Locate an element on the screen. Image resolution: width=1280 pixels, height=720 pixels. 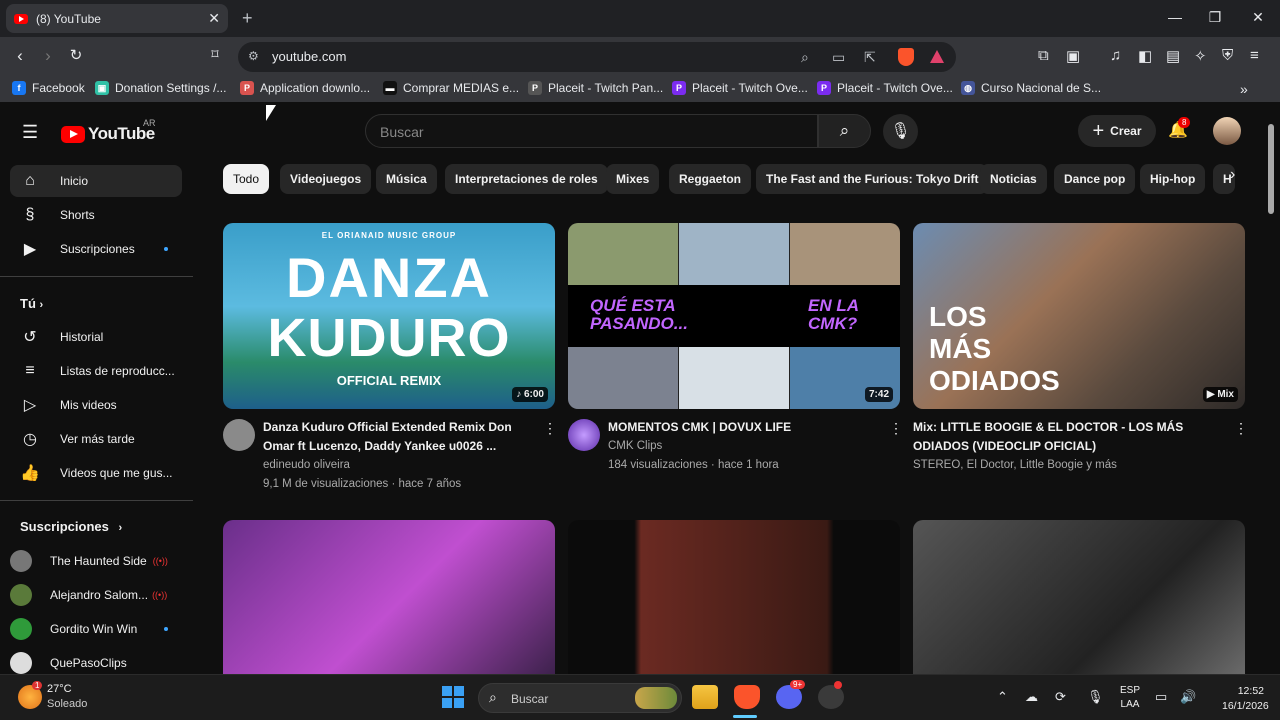
address-bar: ⚙ youtube.com ⌕ ▭ ⇱ is located at coordinates (597, 57).